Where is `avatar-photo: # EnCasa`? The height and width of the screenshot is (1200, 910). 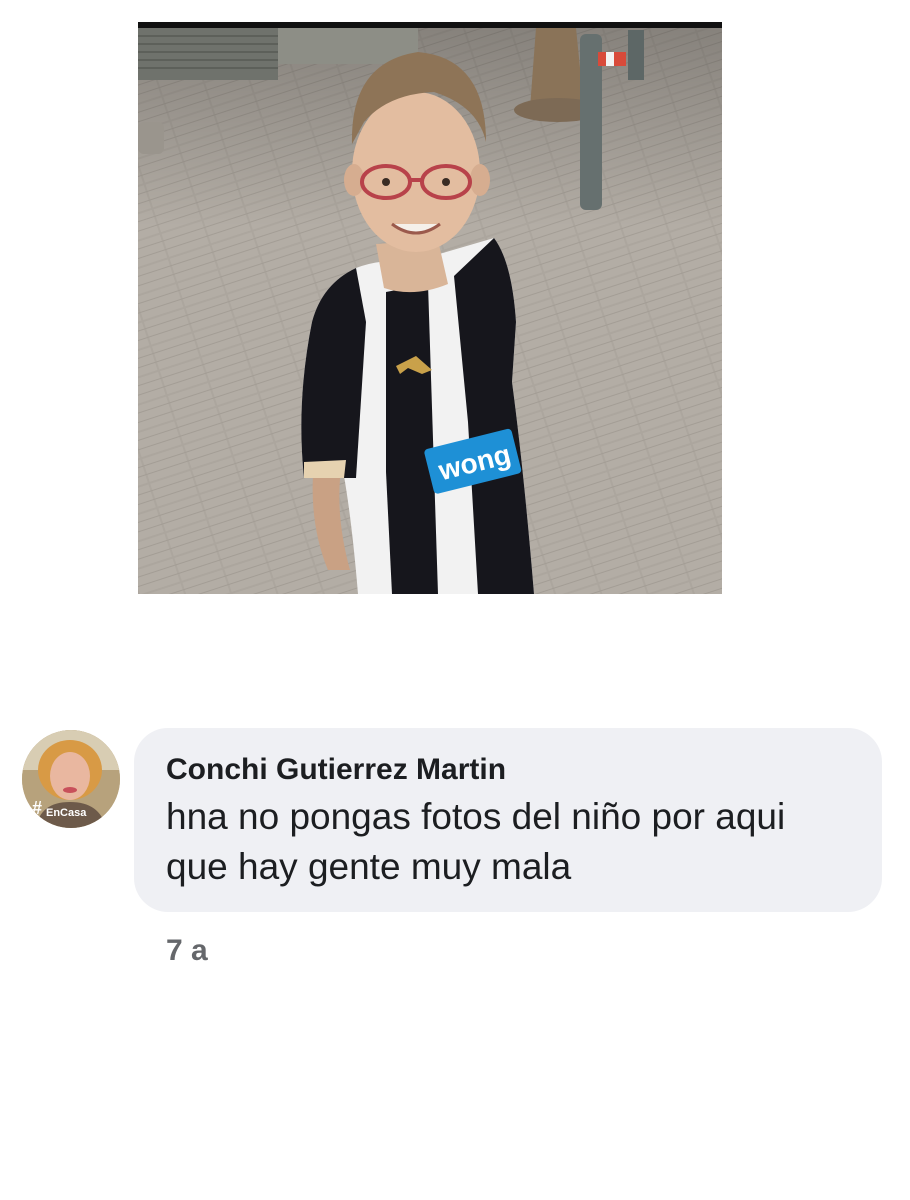
avatar-photo: # EnCasa is located at coordinates (71, 779).